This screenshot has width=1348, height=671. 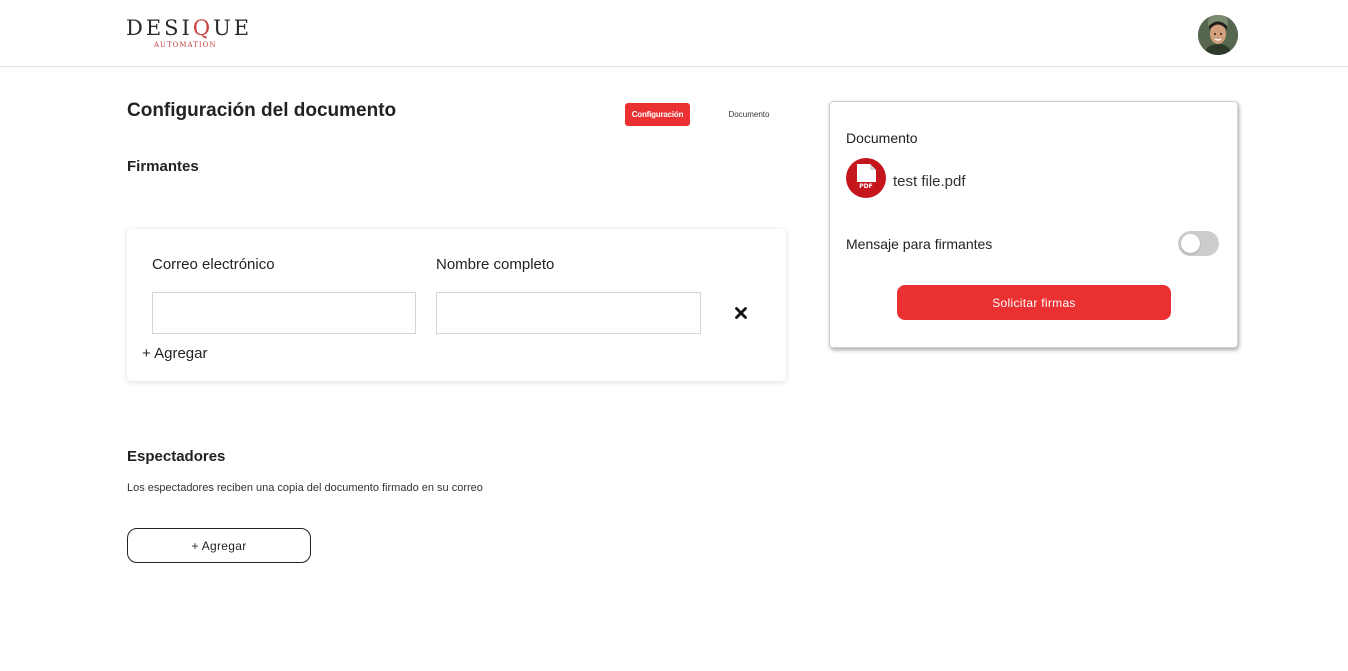 I want to click on signers-section-title: Firmantes, so click(x=163, y=166).